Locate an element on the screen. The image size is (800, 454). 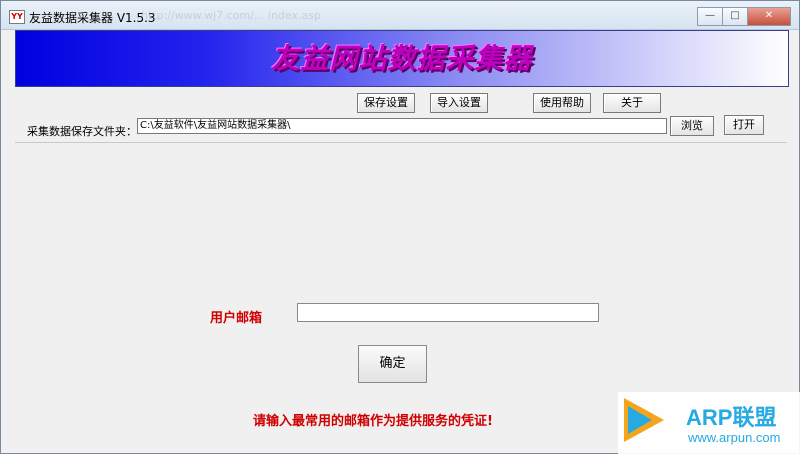
save-folder-label: 采集数据保存文件夹： is located at coordinates (82, 131).